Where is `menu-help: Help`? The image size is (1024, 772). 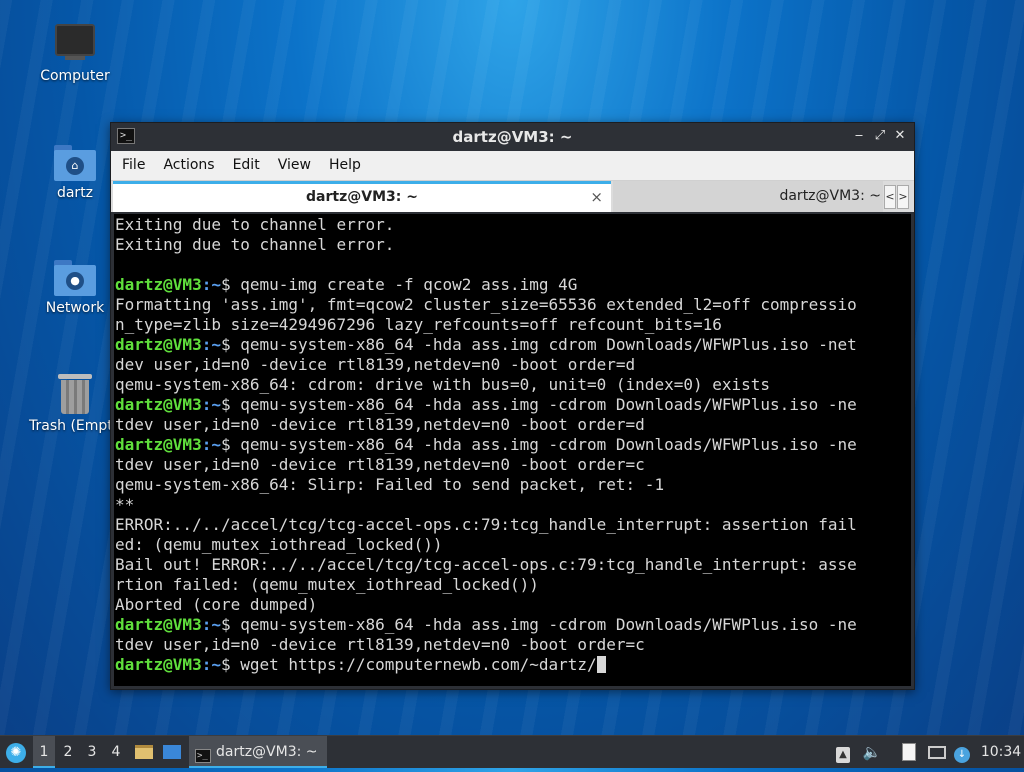 menu-help: Help is located at coordinates (345, 165).